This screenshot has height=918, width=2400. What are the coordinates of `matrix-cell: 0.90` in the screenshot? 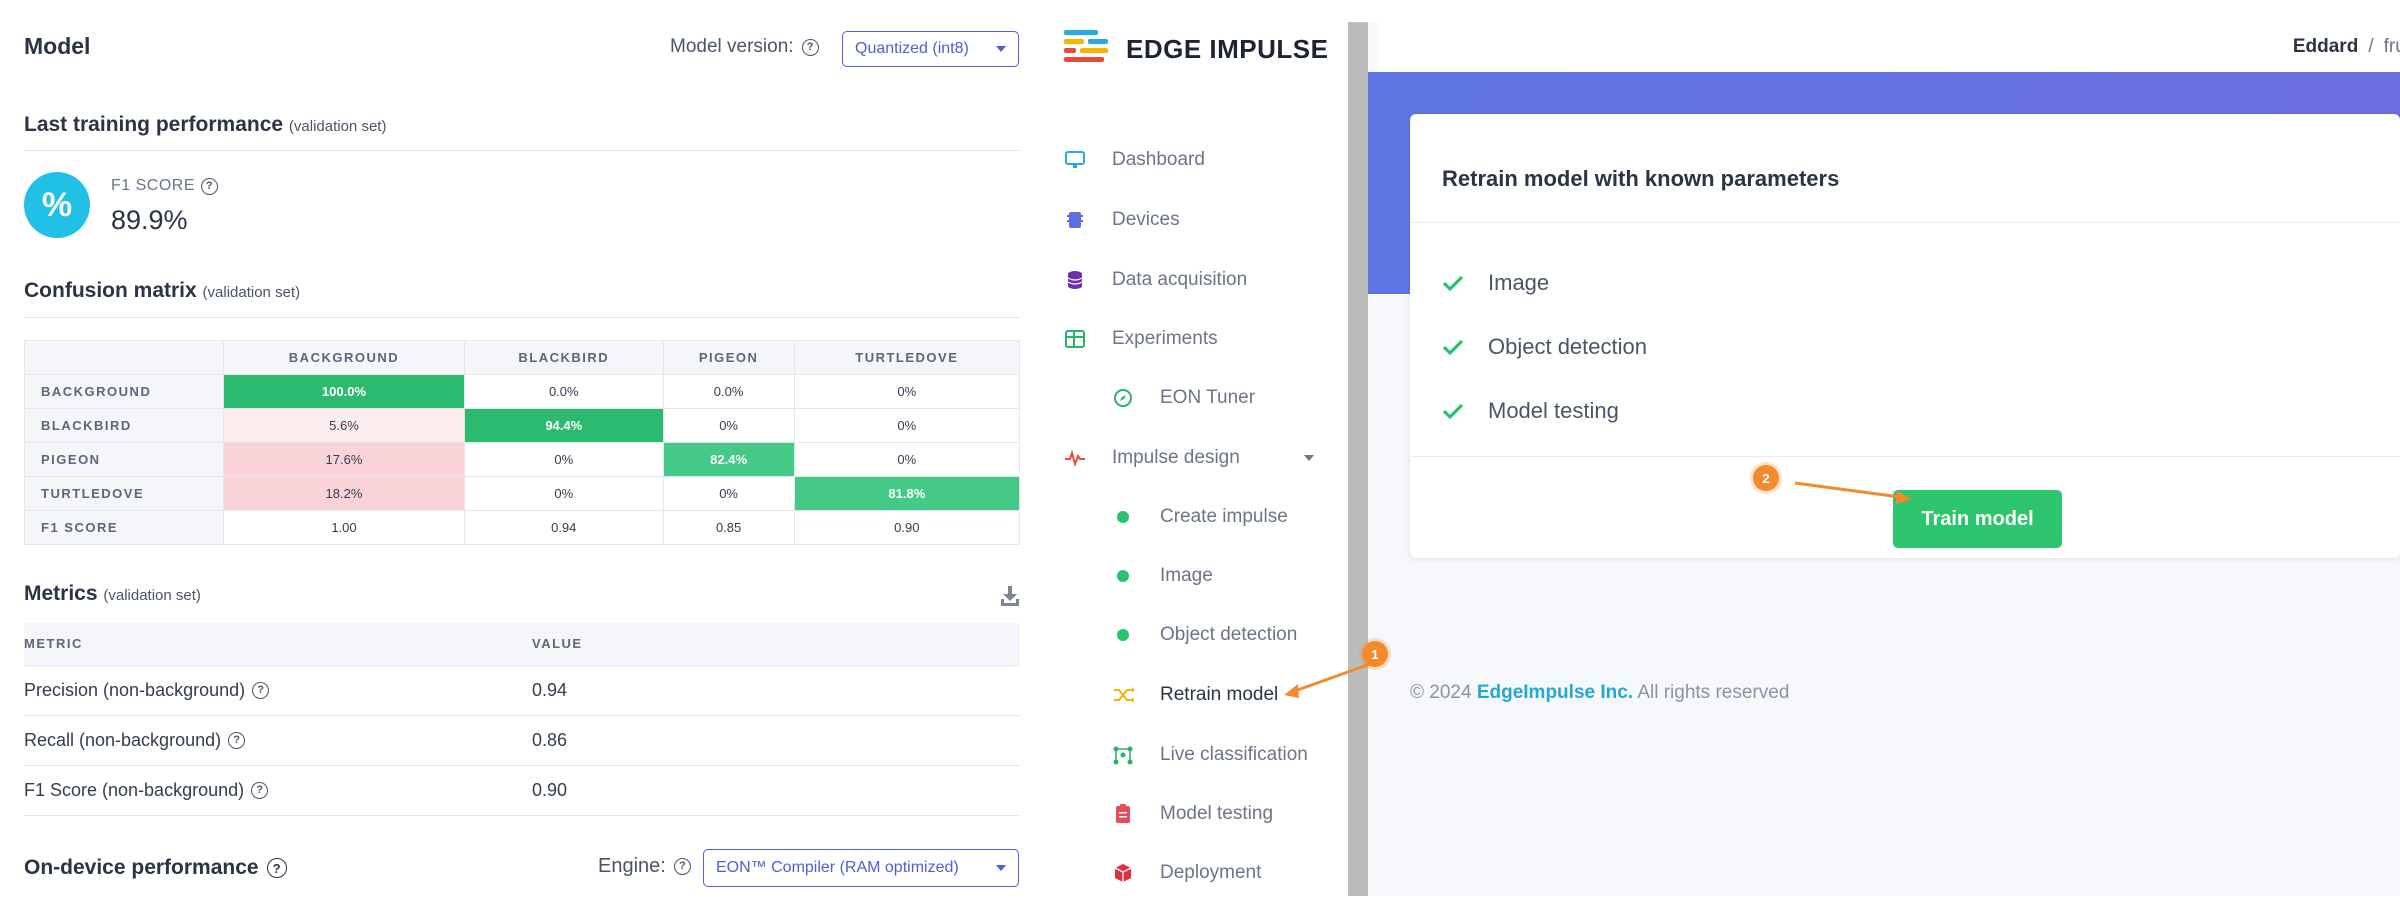 It's located at (907, 527).